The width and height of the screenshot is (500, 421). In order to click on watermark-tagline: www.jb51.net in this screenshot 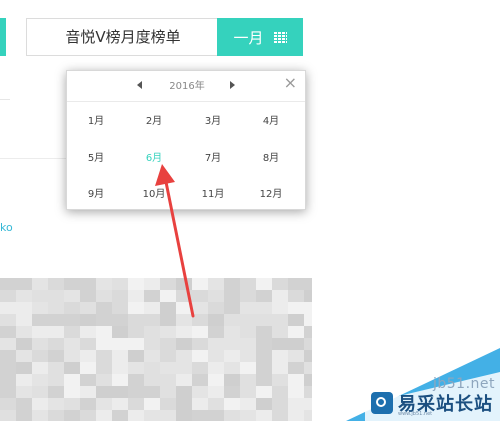, I will do `click(415, 414)`.